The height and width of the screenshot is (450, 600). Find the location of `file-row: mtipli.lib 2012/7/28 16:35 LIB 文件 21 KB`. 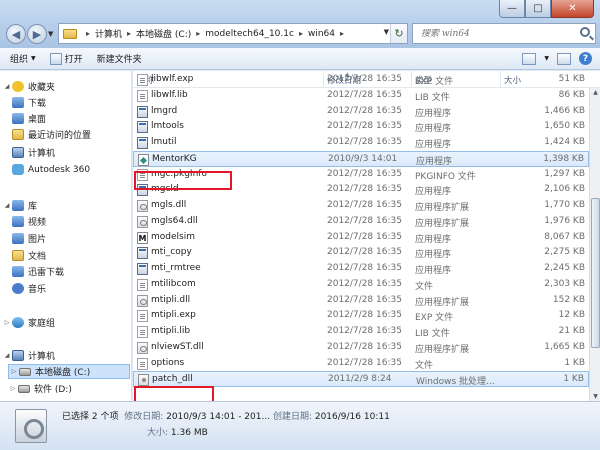

file-row: mtipli.lib 2012/7/28 16:35 LIB 文件 21 KB is located at coordinates (361, 332).